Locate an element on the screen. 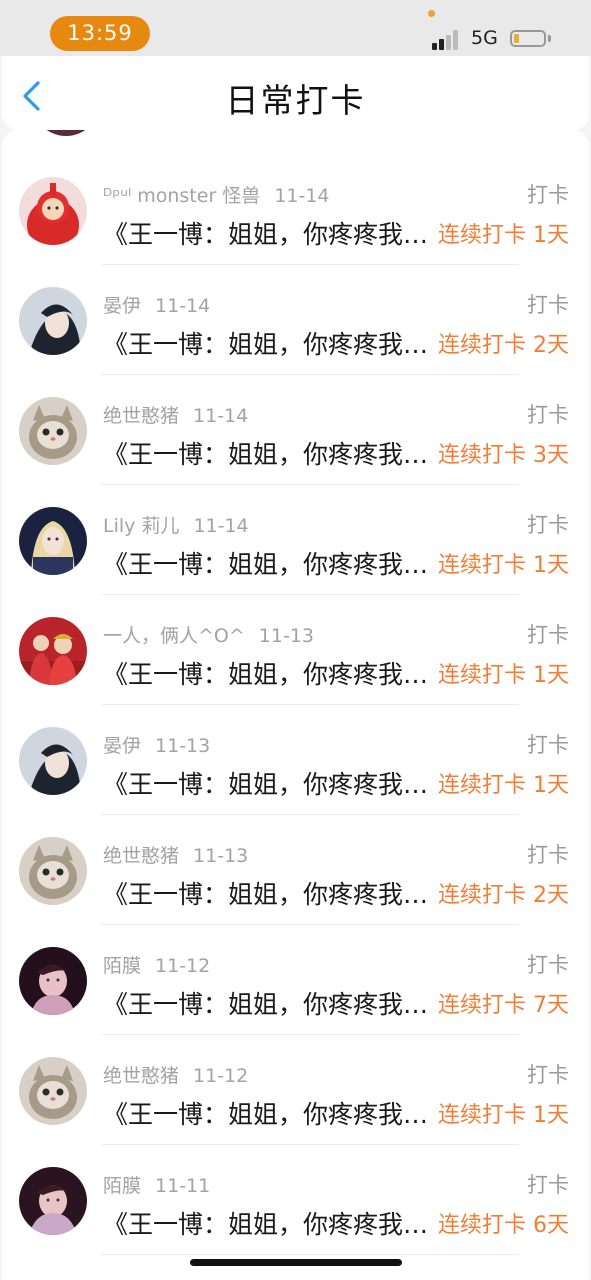  meta-line: 晏伊 11-13 is located at coordinates (156, 744).